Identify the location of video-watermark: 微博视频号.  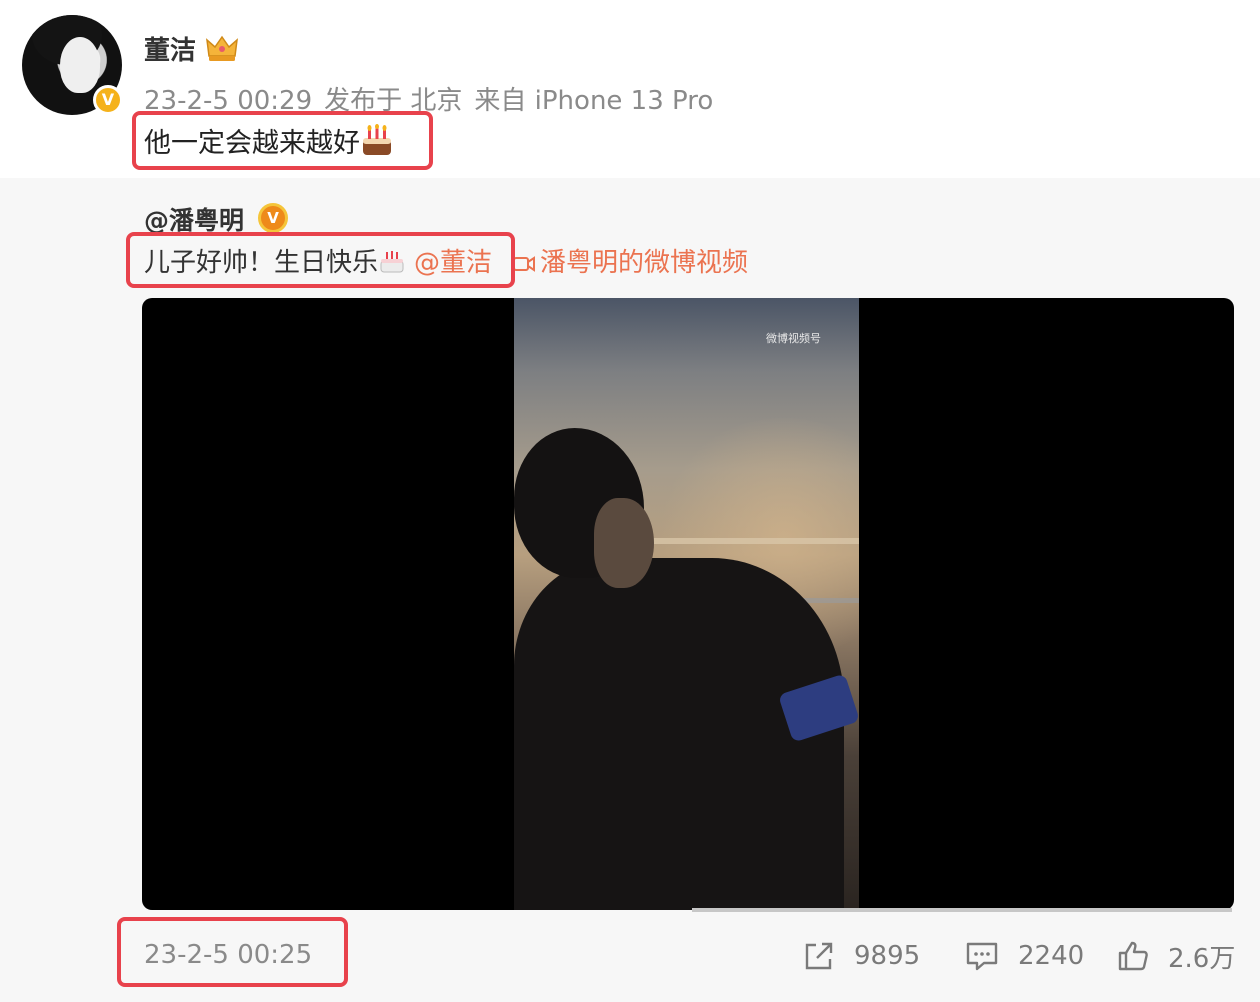
(793, 338).